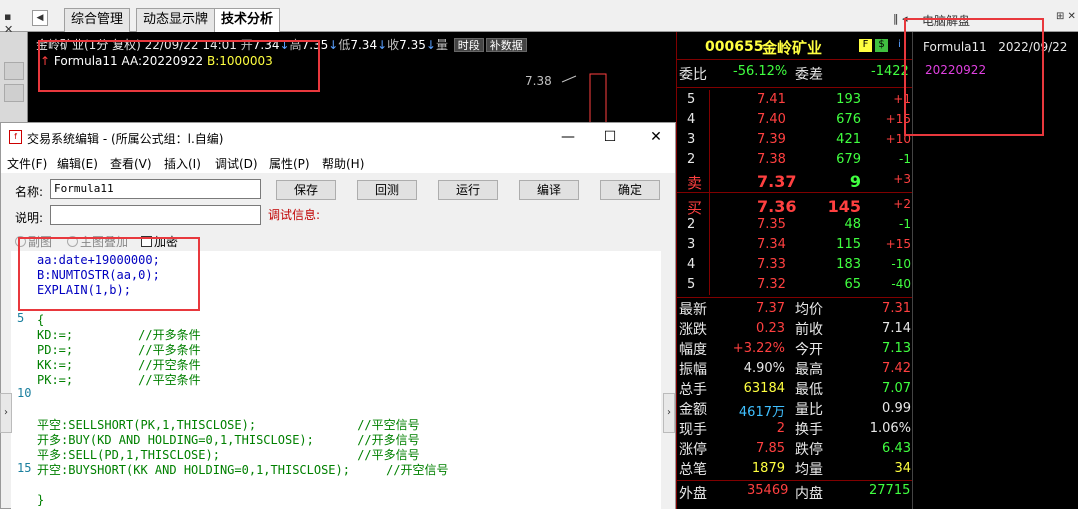 Image resolution: width=1078 pixels, height=509 pixels. What do you see at coordinates (119, 380) in the screenshot?
I see `code-line: PK:=; //平空条件` at bounding box center [119, 380].